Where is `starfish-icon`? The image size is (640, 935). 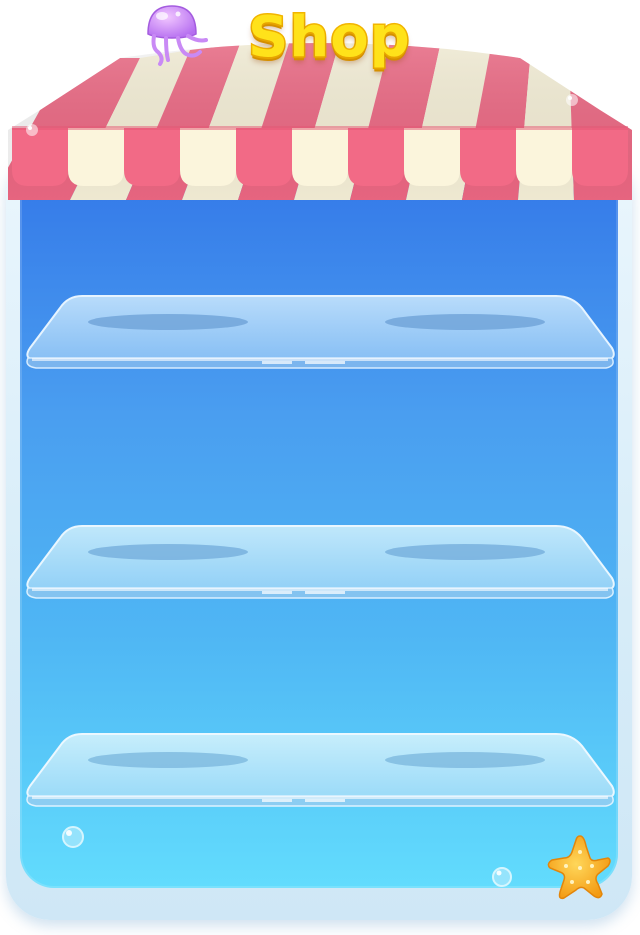 starfish-icon is located at coordinates (579, 867).